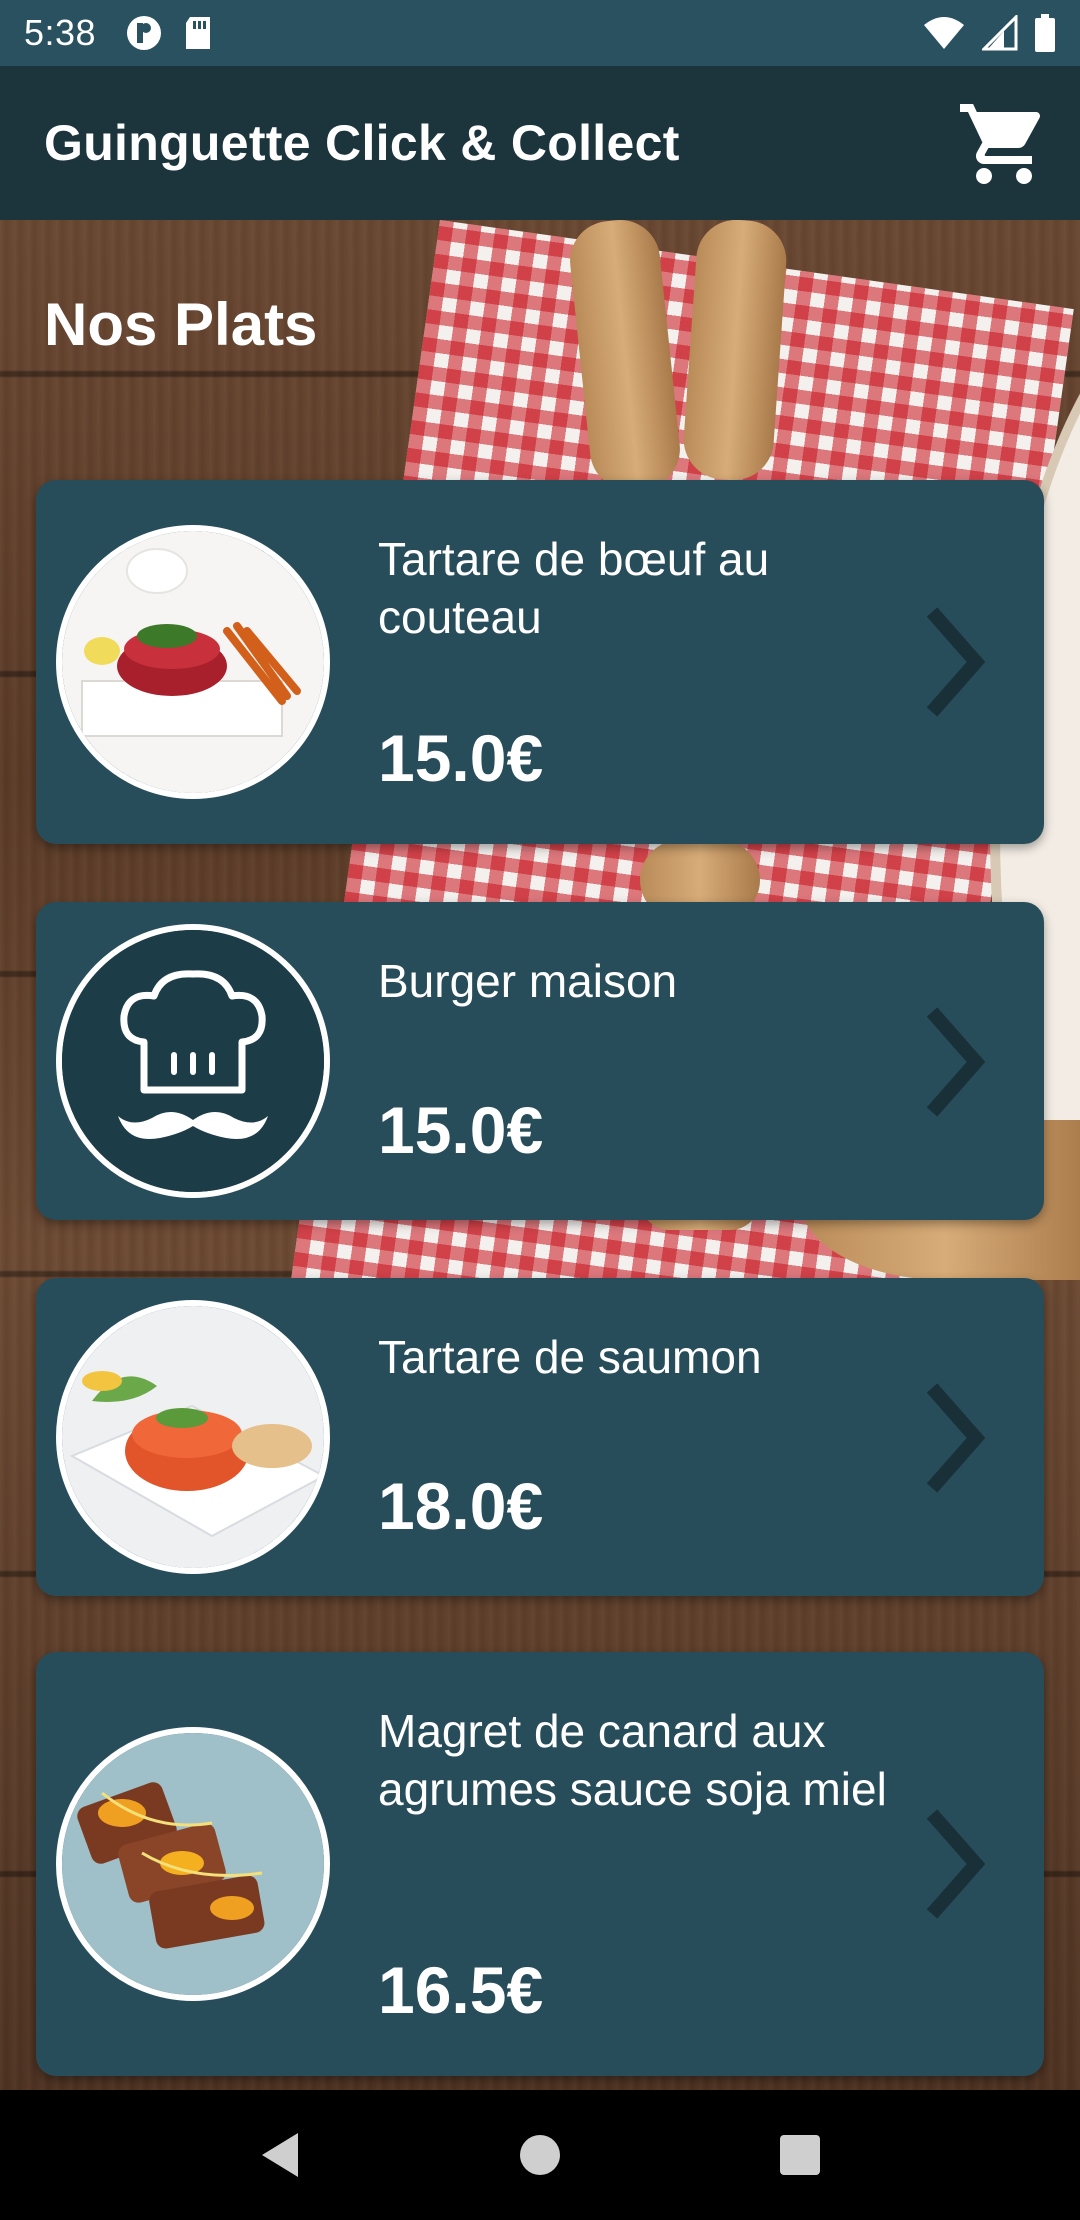 Image resolution: width=1080 pixels, height=2220 pixels. I want to click on dish-card: Tartare de saumon 18.0€, so click(540, 1437).